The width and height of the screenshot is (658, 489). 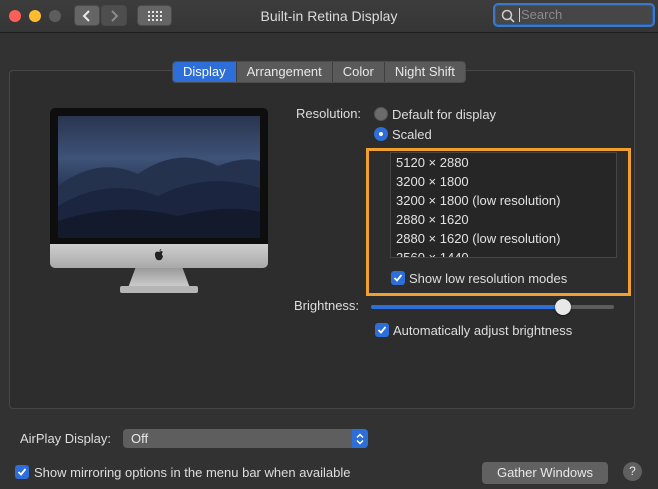 I want to click on mirroring-checkbox, so click(x=22, y=472).